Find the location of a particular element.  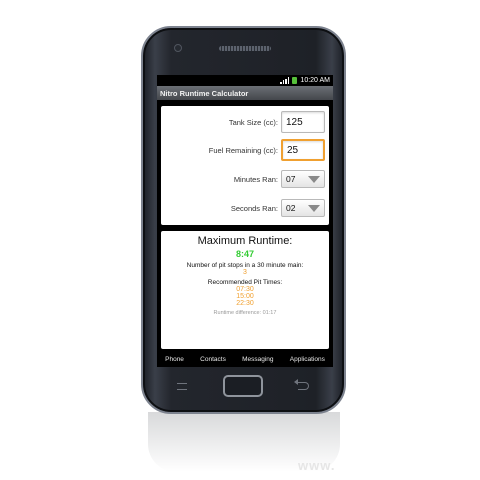

results-title: Maximum Runtime: is located at coordinates (245, 241).